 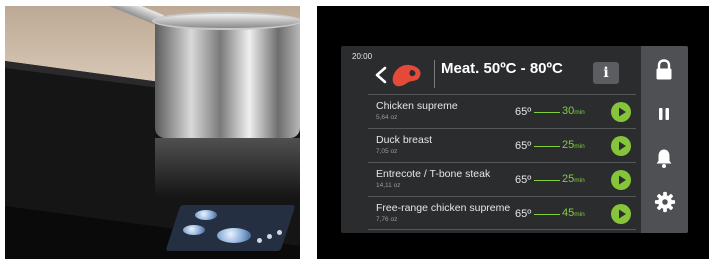 What do you see at coordinates (404, 140) in the screenshot?
I see `recipe-name: Duck breast` at bounding box center [404, 140].